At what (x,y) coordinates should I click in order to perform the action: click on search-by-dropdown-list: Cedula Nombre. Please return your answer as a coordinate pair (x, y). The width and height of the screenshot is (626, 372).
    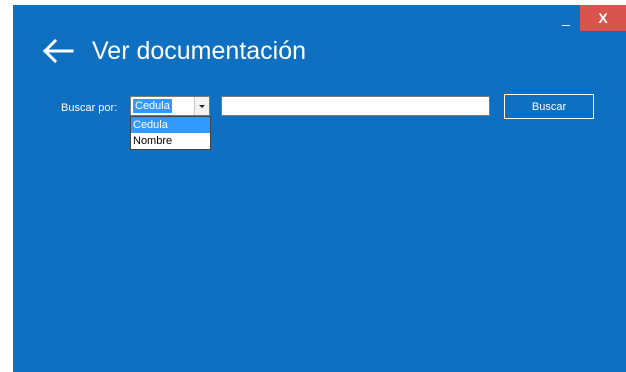
    Looking at the image, I should click on (170, 133).